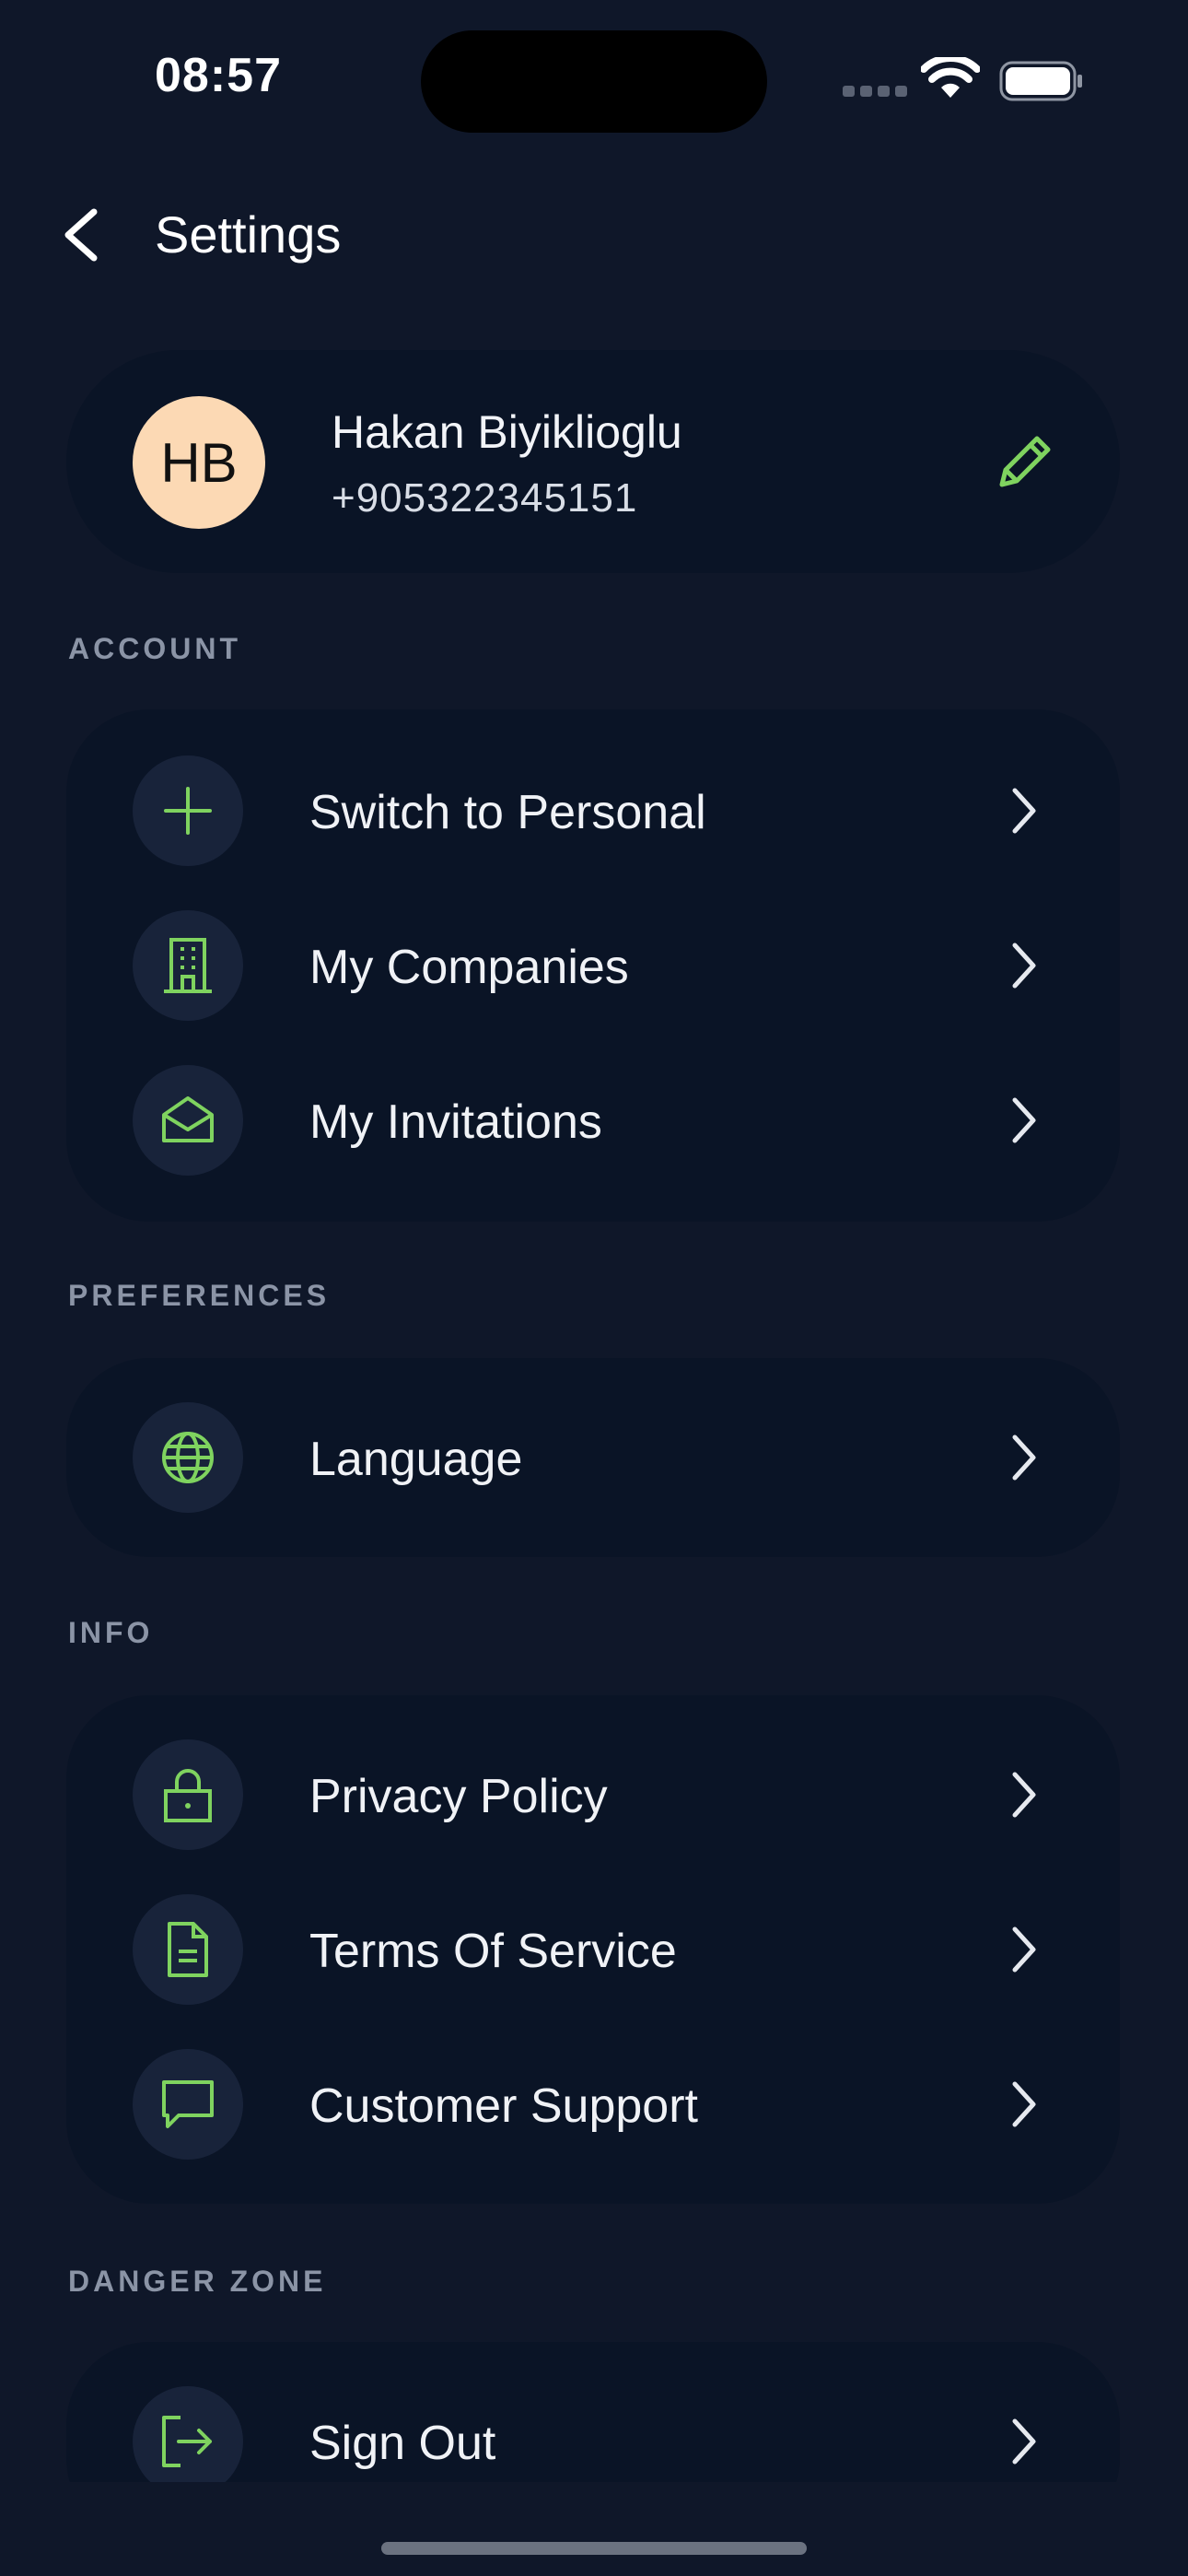 The image size is (1188, 2576). I want to click on back-button, so click(83, 235).